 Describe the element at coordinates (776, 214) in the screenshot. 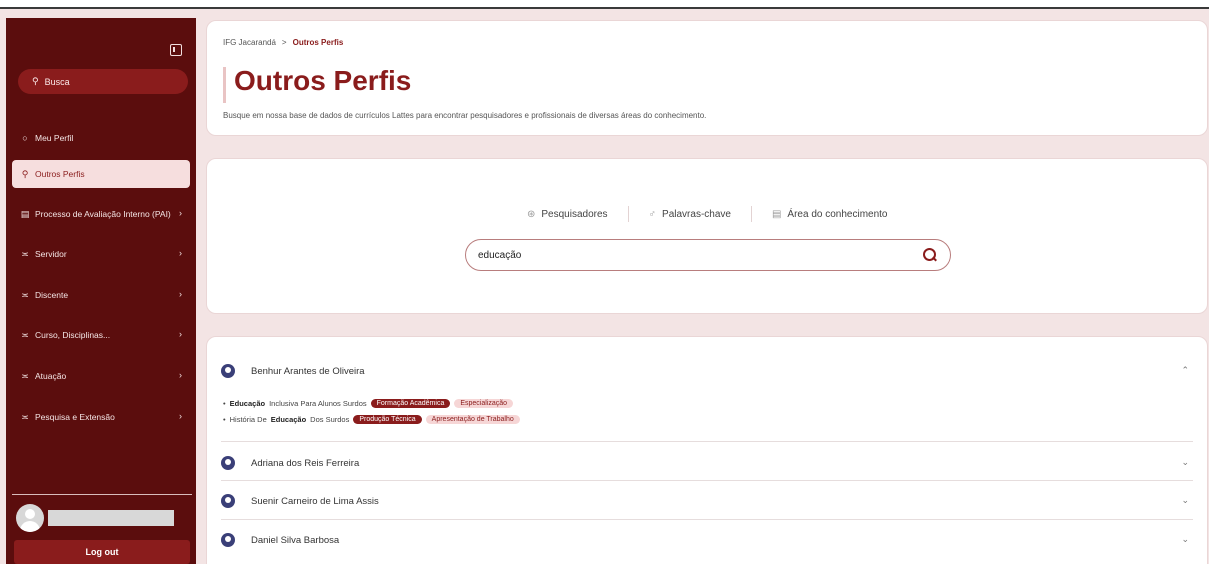

I see `document-icon: ▤` at that location.